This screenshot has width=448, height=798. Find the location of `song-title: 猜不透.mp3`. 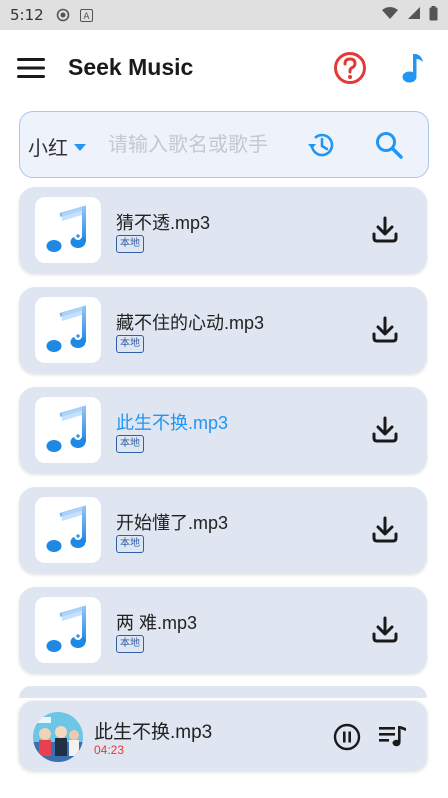

song-title: 猜不透.mp3 is located at coordinates (163, 223).